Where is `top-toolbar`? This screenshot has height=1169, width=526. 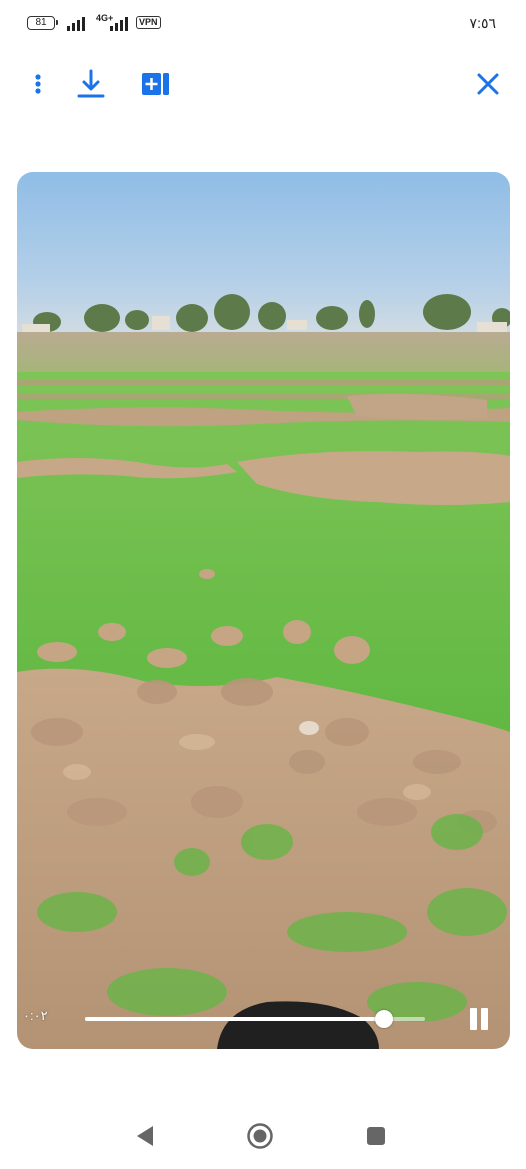
top-toolbar is located at coordinates (263, 85).